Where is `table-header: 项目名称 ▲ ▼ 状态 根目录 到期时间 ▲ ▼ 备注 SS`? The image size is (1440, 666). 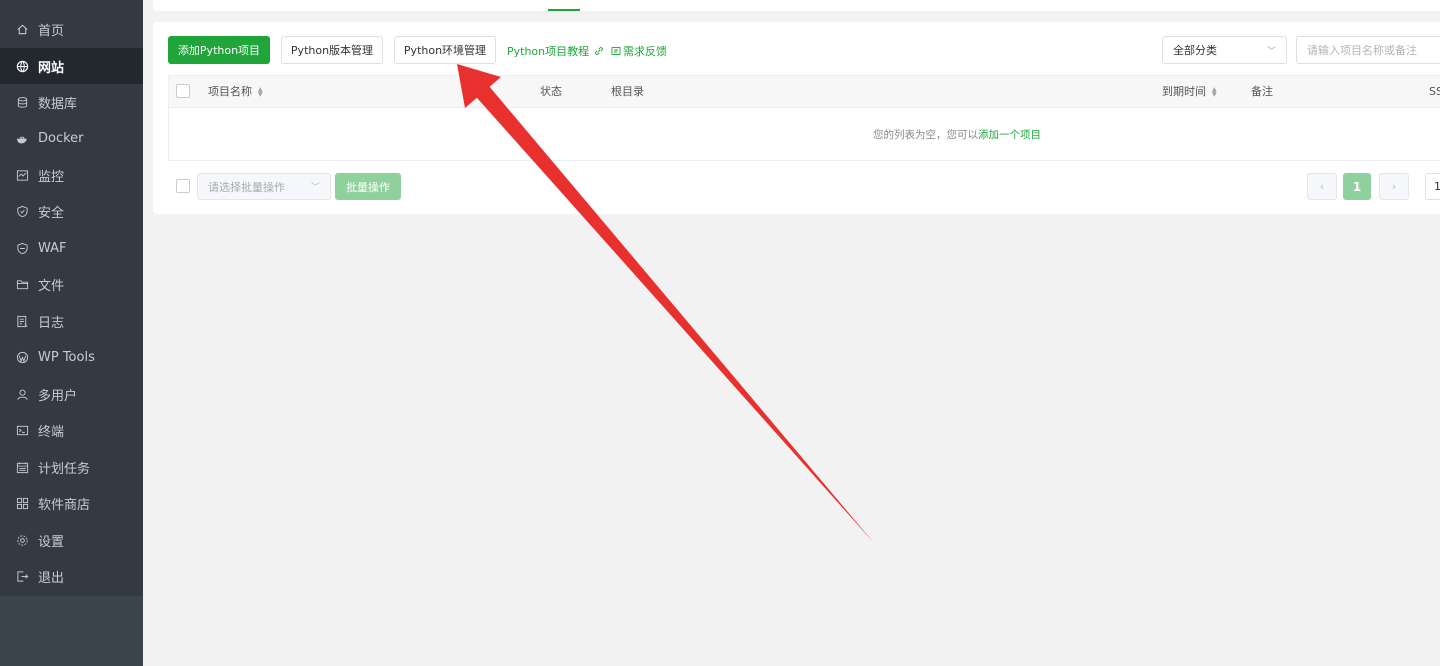
table-header: 项目名称 ▲ ▼ 状态 根目录 到期时间 ▲ ▼ 备注 SS is located at coordinates (804, 92).